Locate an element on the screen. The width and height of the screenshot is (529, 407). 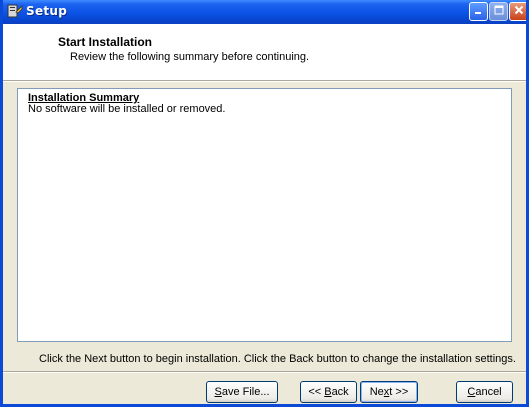
close-button is located at coordinates (517, 11).